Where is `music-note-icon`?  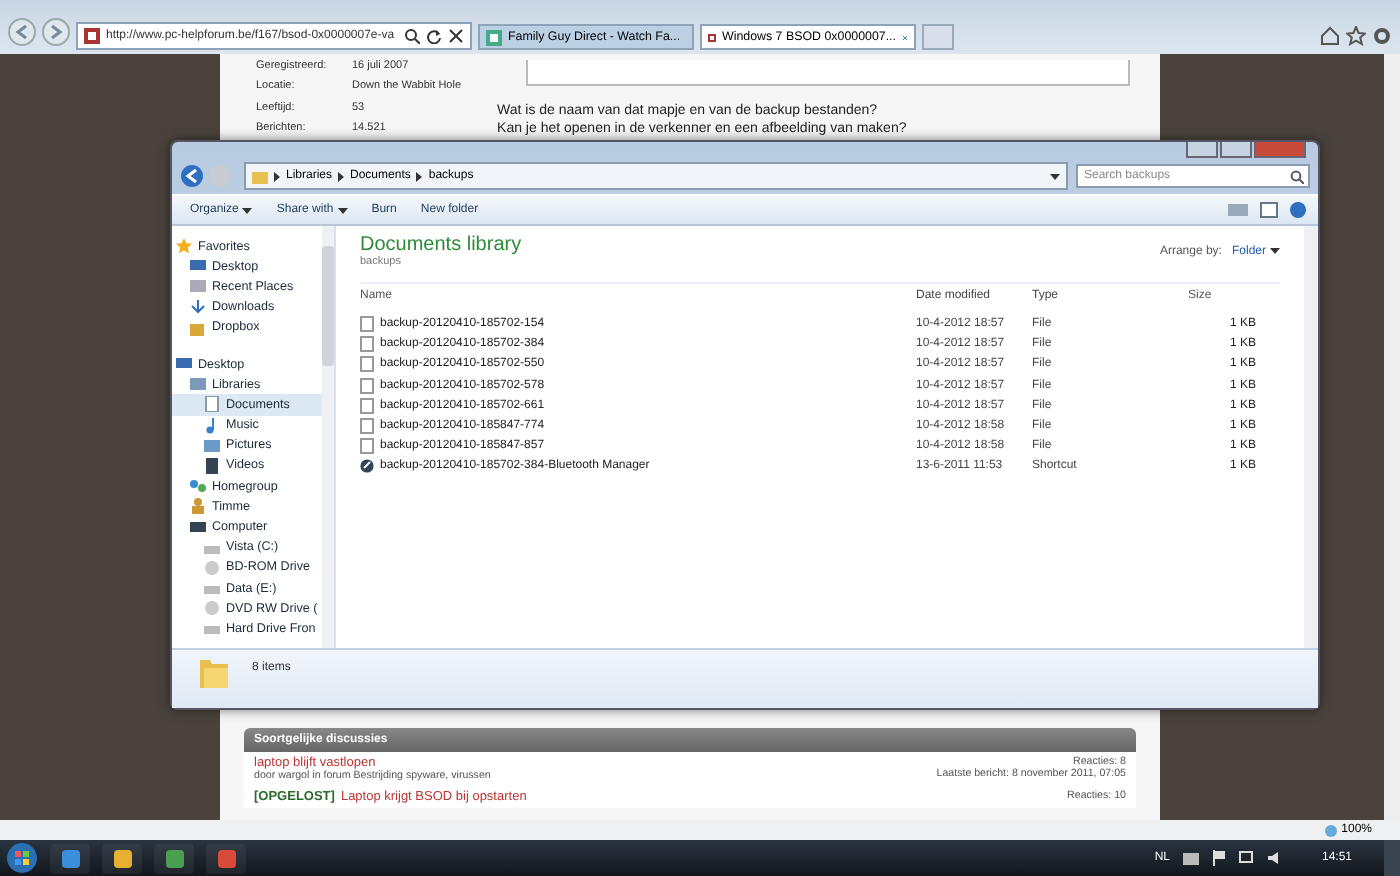 music-note-icon is located at coordinates (212, 425).